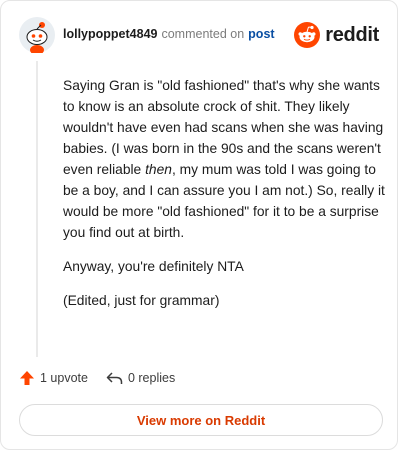  Describe the element at coordinates (158, 169) in the screenshot. I see `comment-emphasis: then` at that location.